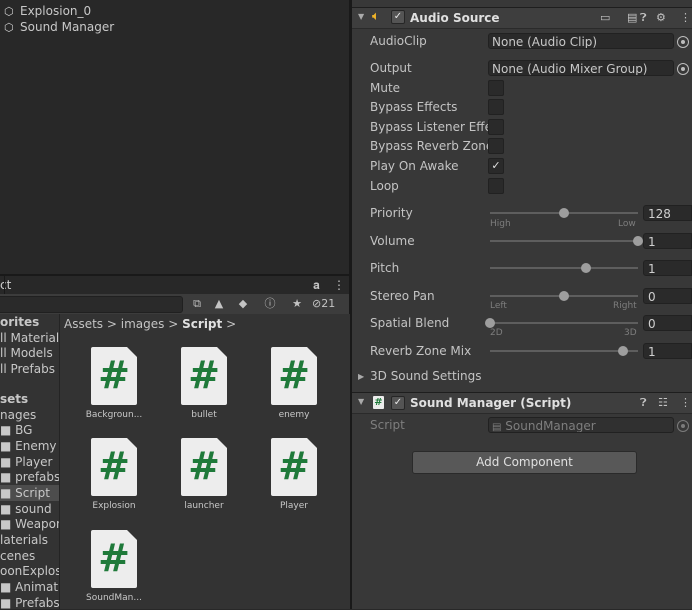 The image size is (692, 610). Describe the element at coordinates (29, 587) in the screenshot. I see `tree-item-animation: ■ Animatior` at that location.